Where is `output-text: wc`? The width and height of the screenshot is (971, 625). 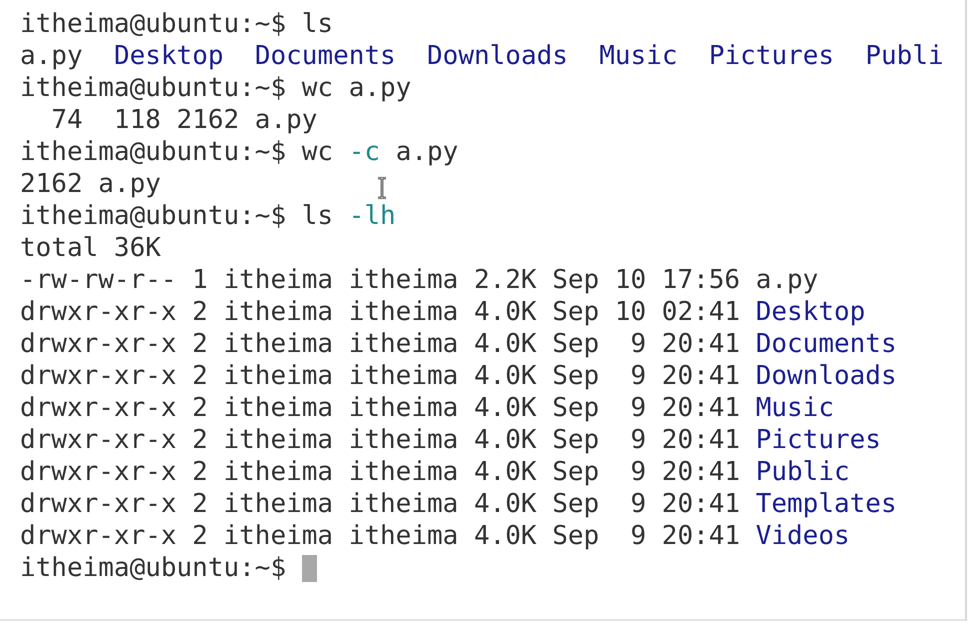 output-text: wc is located at coordinates (318, 152).